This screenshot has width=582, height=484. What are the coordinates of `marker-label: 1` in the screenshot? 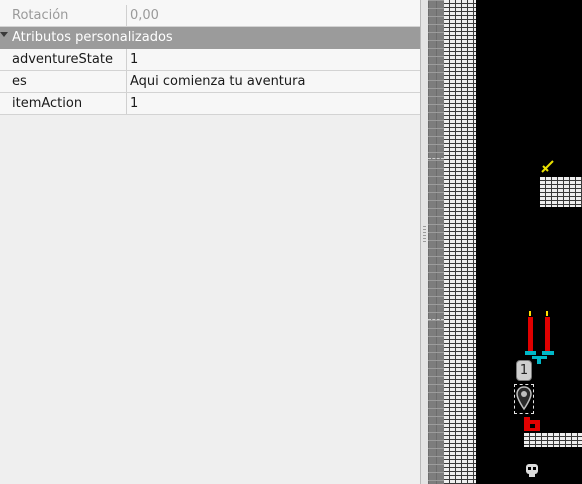 It's located at (524, 370).